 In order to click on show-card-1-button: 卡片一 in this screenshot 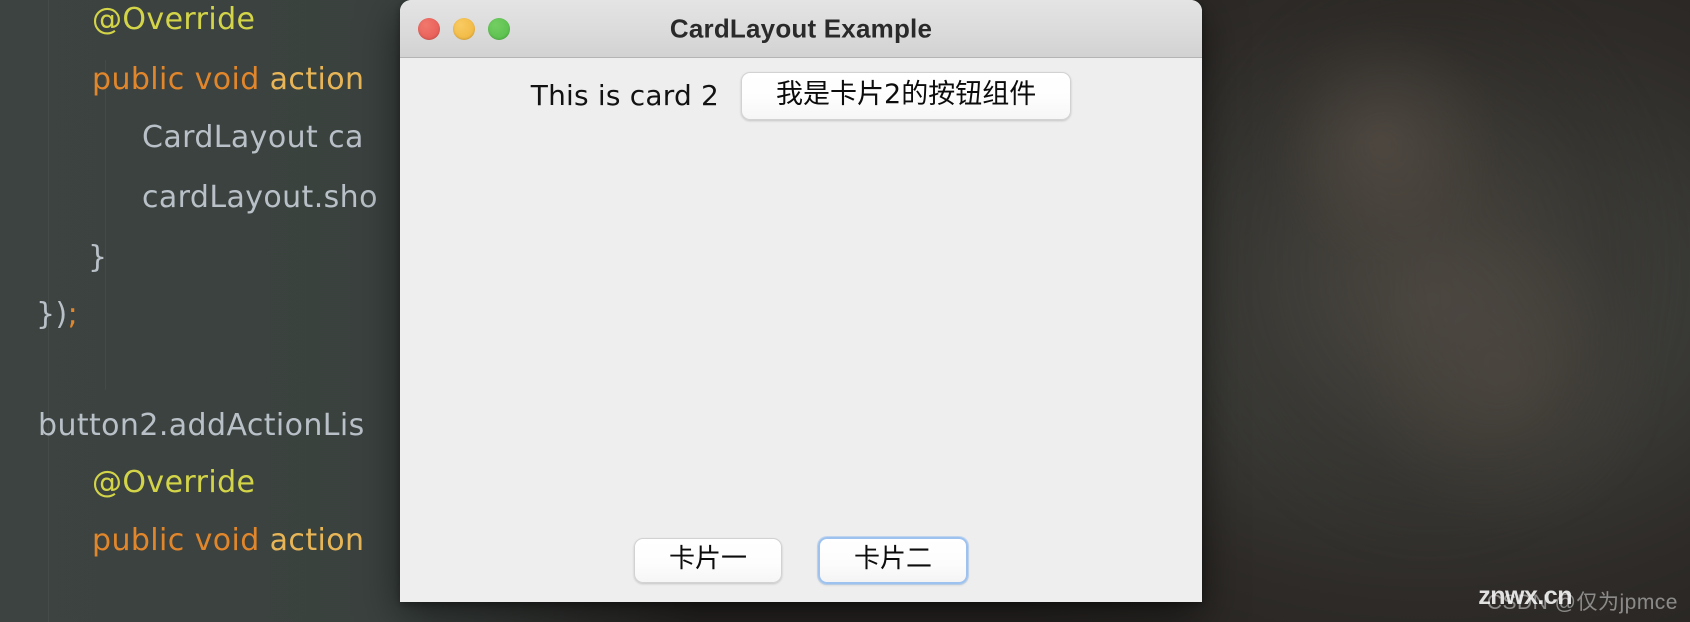, I will do `click(707, 560)`.